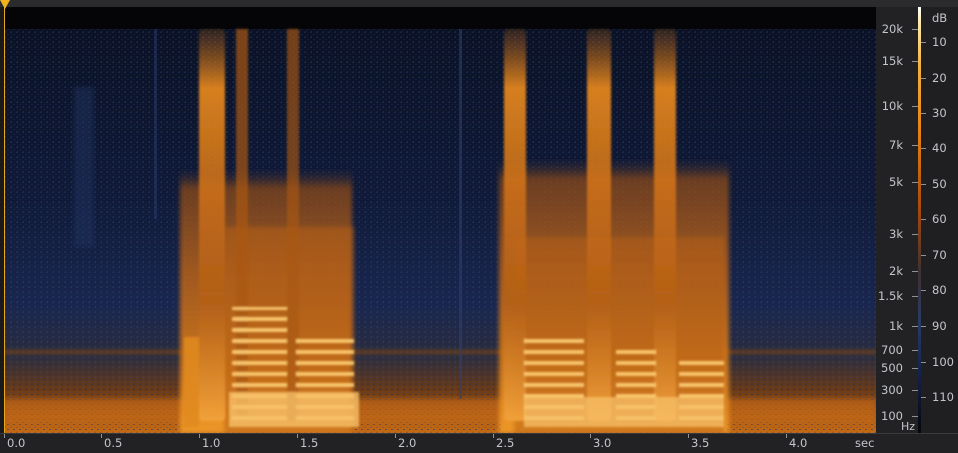 The width and height of the screenshot is (958, 453). I want to click on freq-label: 10k, so click(892, 106).